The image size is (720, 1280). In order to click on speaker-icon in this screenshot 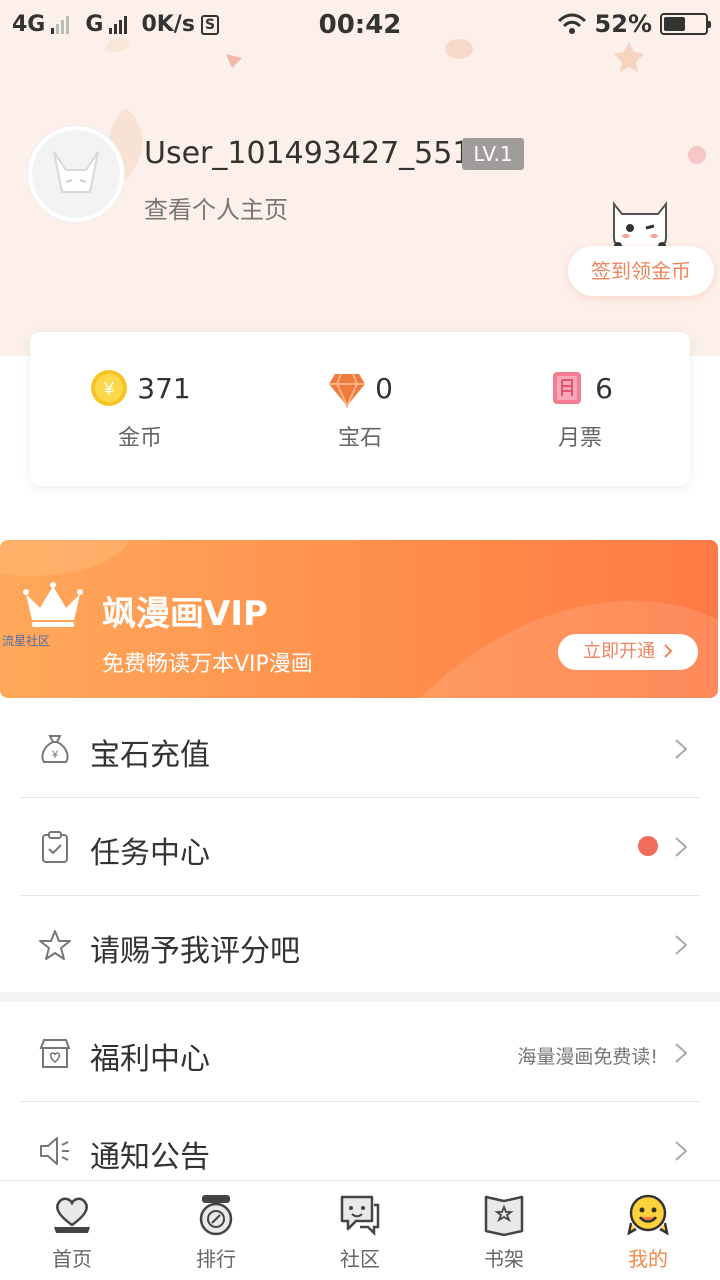, I will do `click(54, 1151)`.